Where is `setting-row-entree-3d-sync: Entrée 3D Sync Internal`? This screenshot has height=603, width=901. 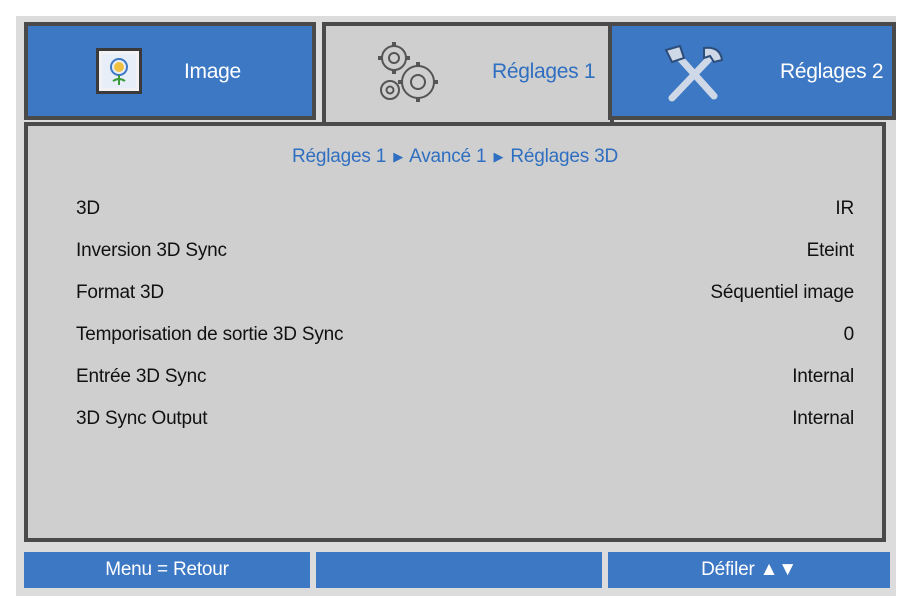 setting-row-entree-3d-sync: Entrée 3D Sync Internal is located at coordinates (465, 377).